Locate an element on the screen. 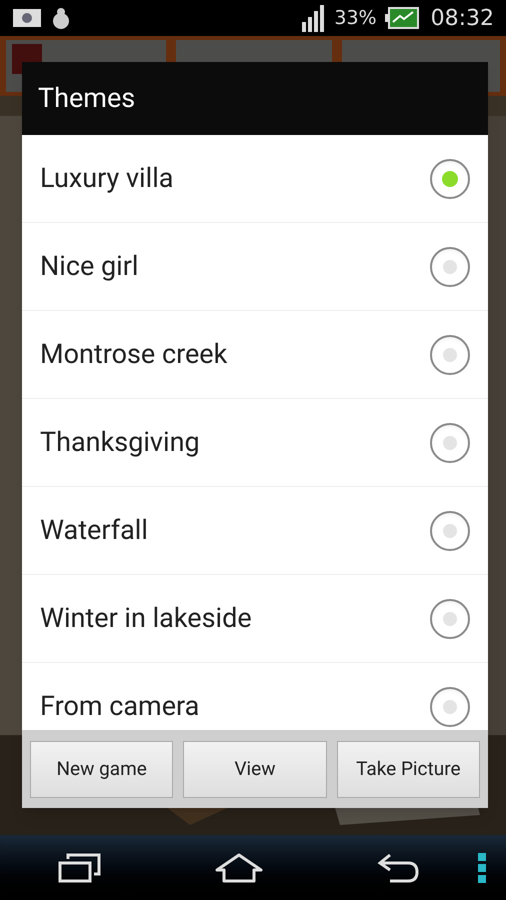  dialog-title: Themes is located at coordinates (87, 98).